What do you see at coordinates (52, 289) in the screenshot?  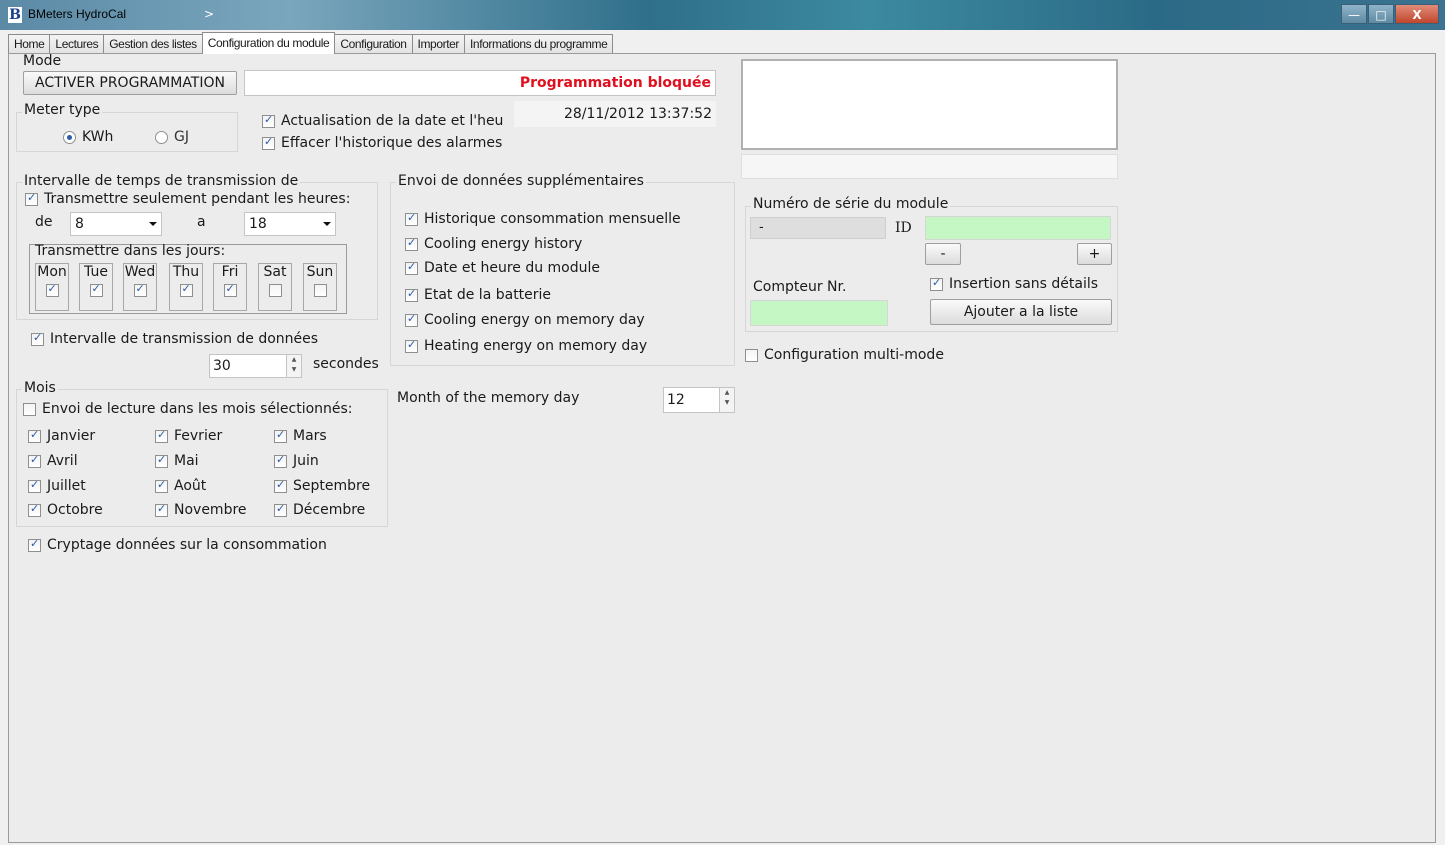 I see `day-mon-checkbox` at bounding box center [52, 289].